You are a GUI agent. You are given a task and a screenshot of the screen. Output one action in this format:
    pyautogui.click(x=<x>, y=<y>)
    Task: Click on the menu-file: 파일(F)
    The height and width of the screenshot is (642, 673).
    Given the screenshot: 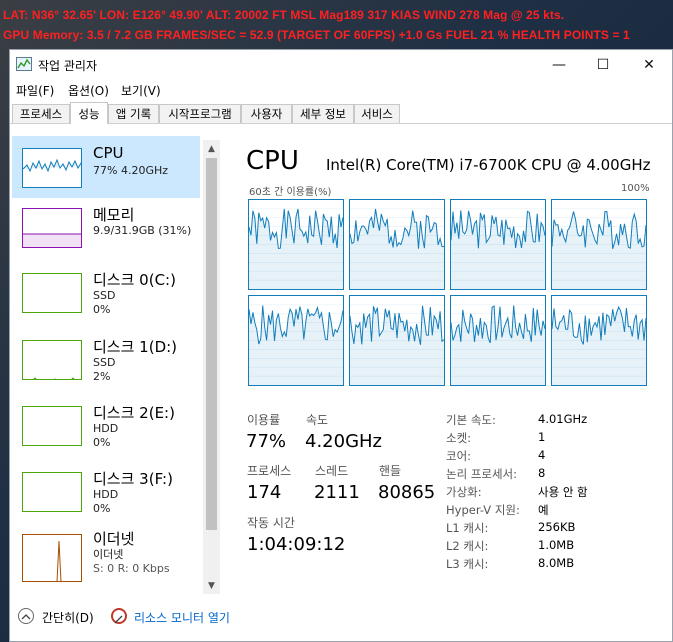 What is the action you would take?
    pyautogui.click(x=35, y=90)
    